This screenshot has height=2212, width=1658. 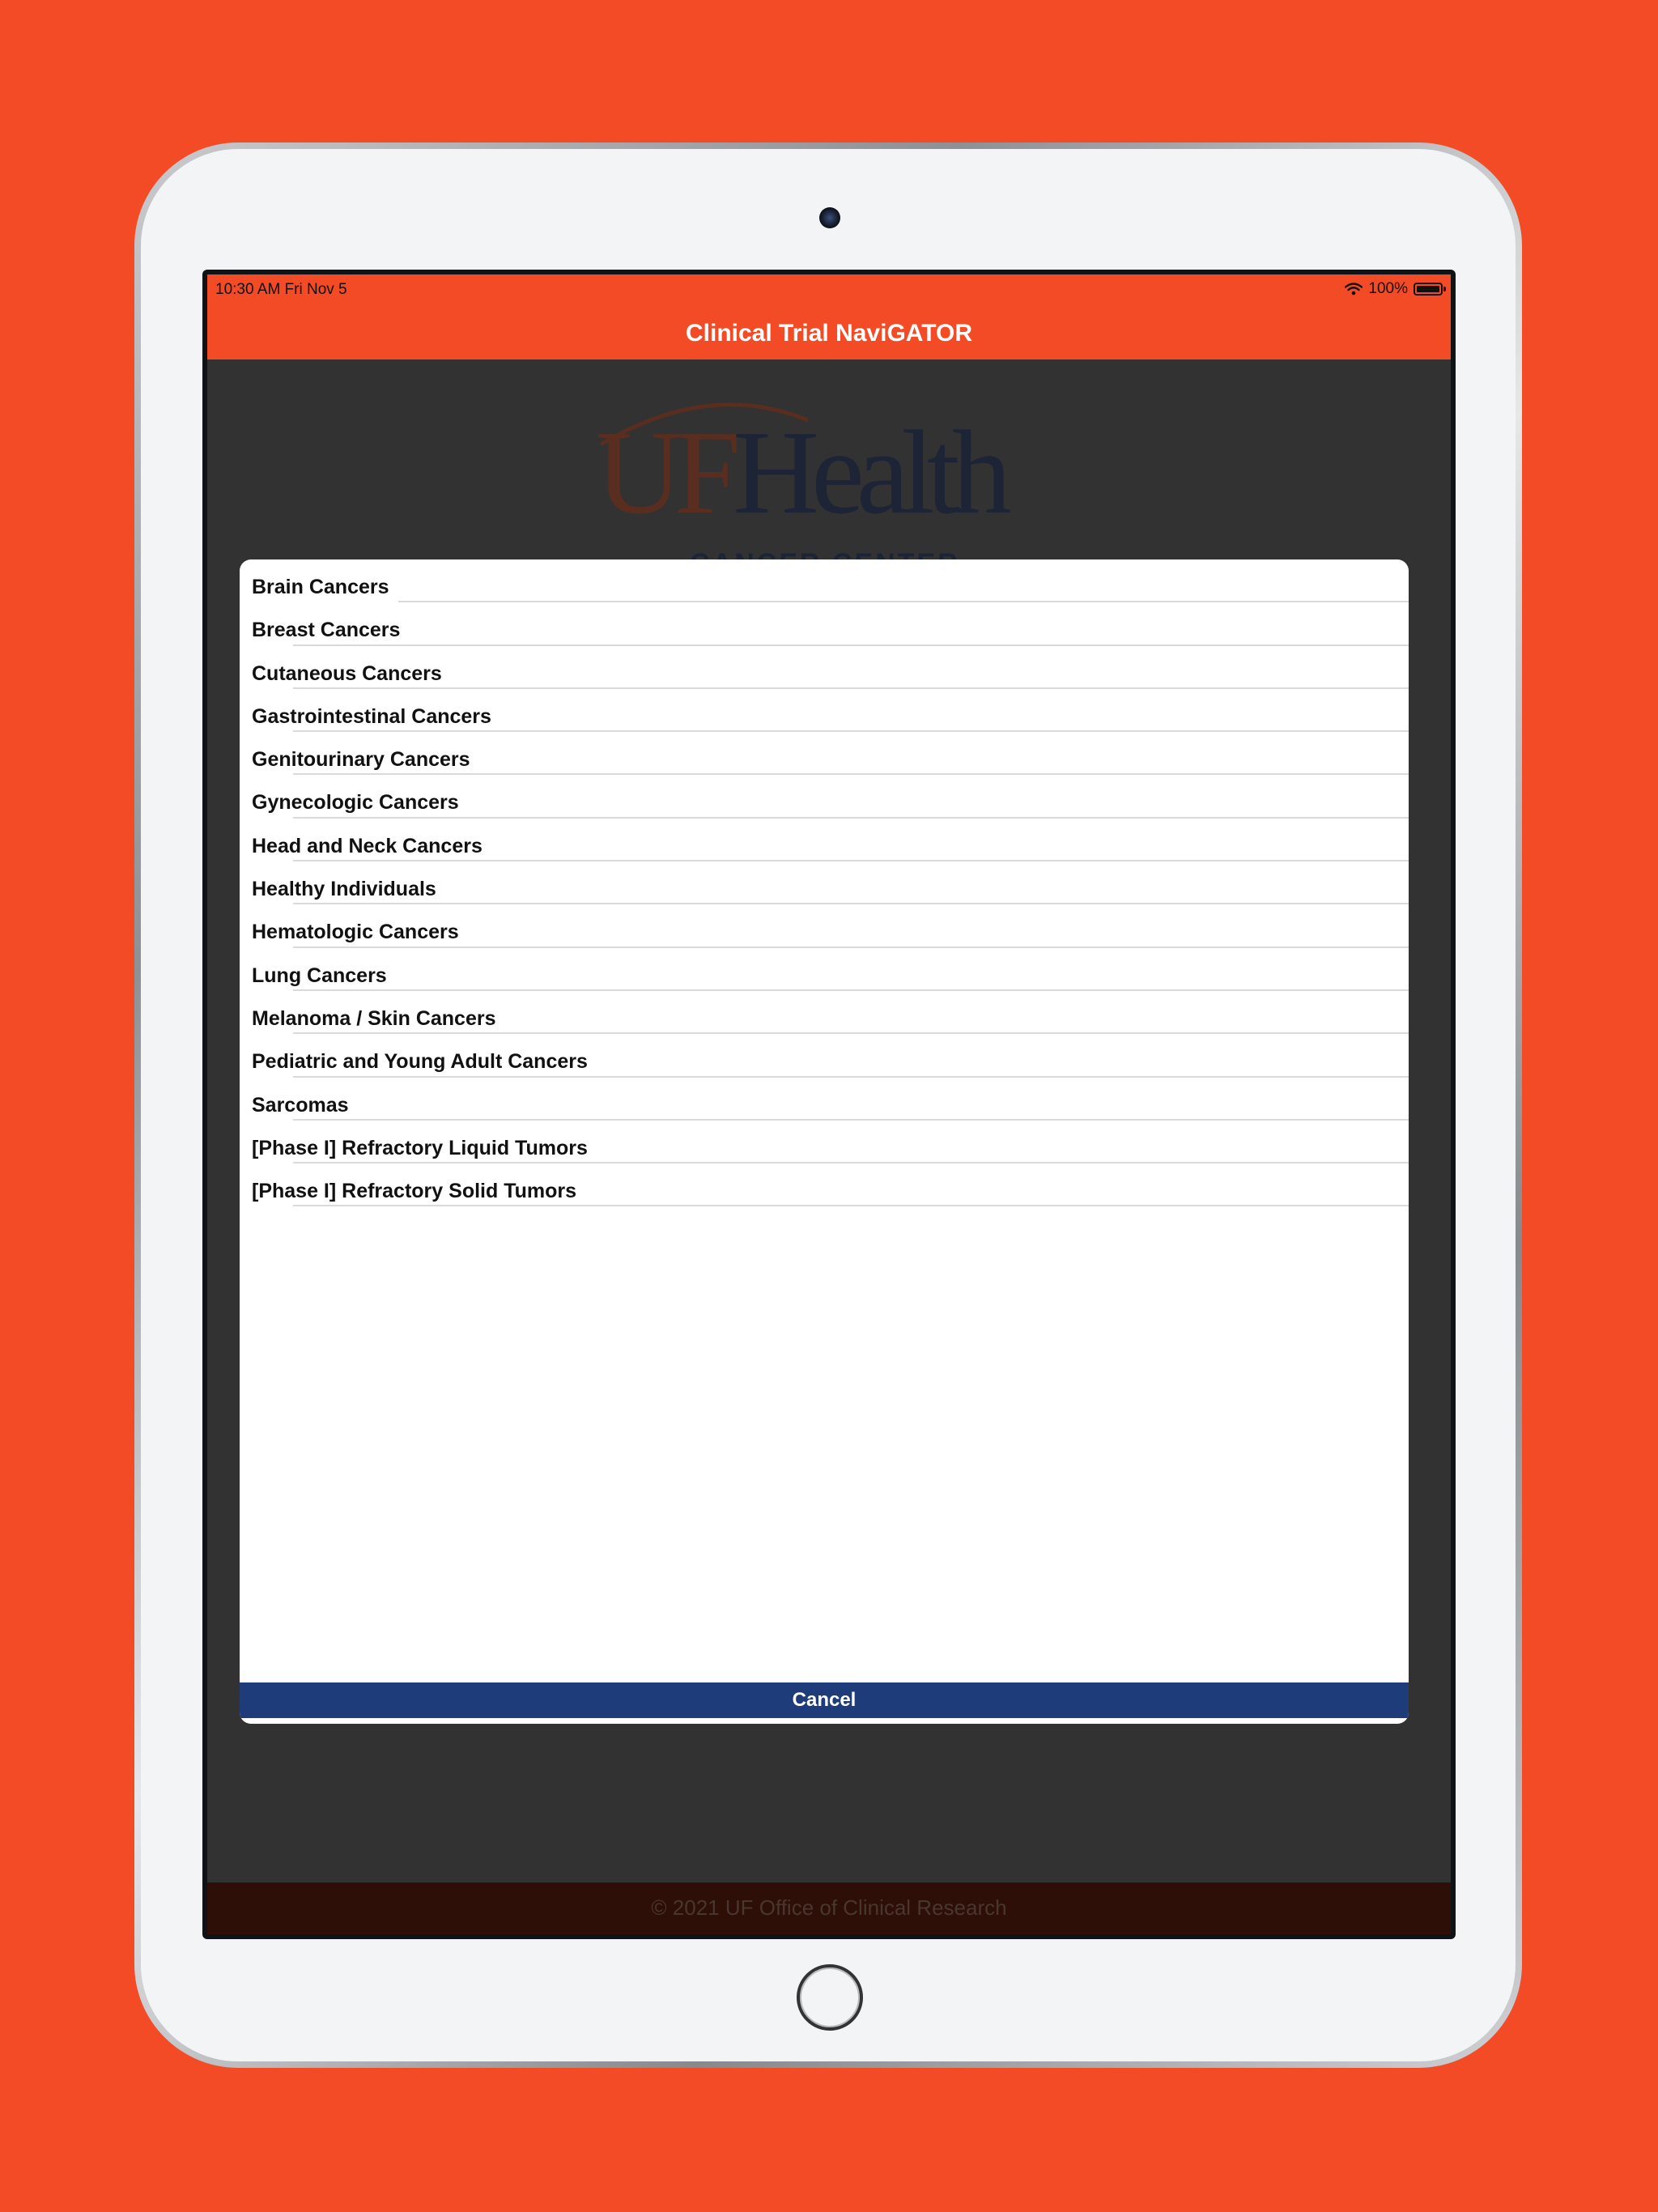 I want to click on list-item: Lung Cancers, so click(x=824, y=970).